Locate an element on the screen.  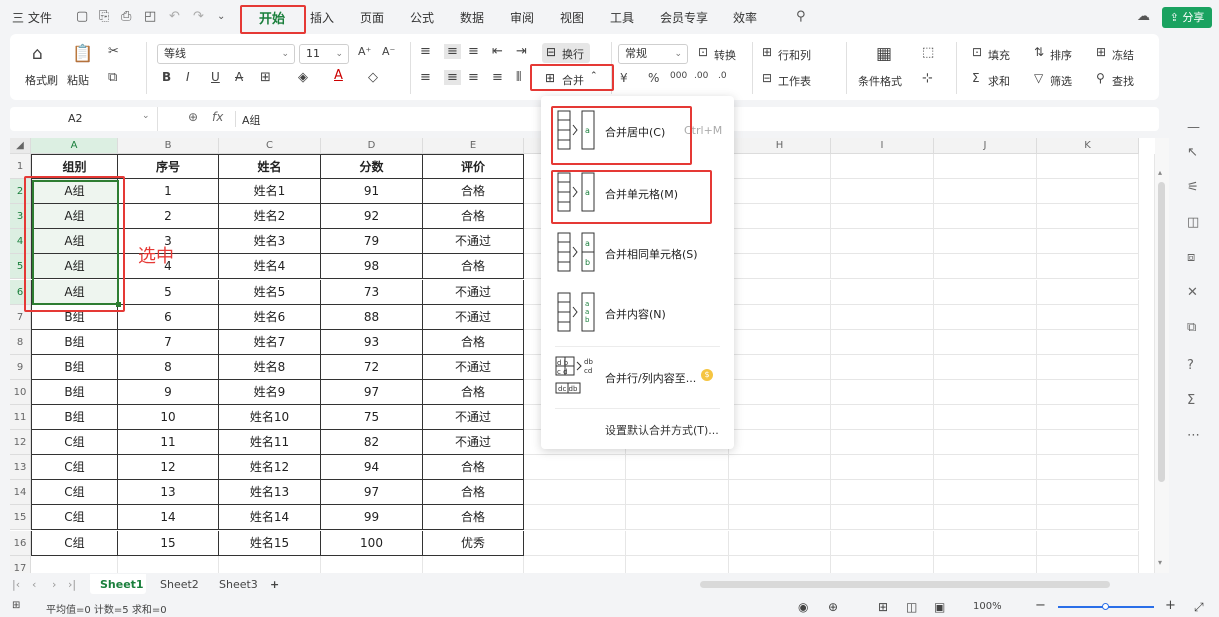
column-header-a: A is located at coordinates (74, 146).